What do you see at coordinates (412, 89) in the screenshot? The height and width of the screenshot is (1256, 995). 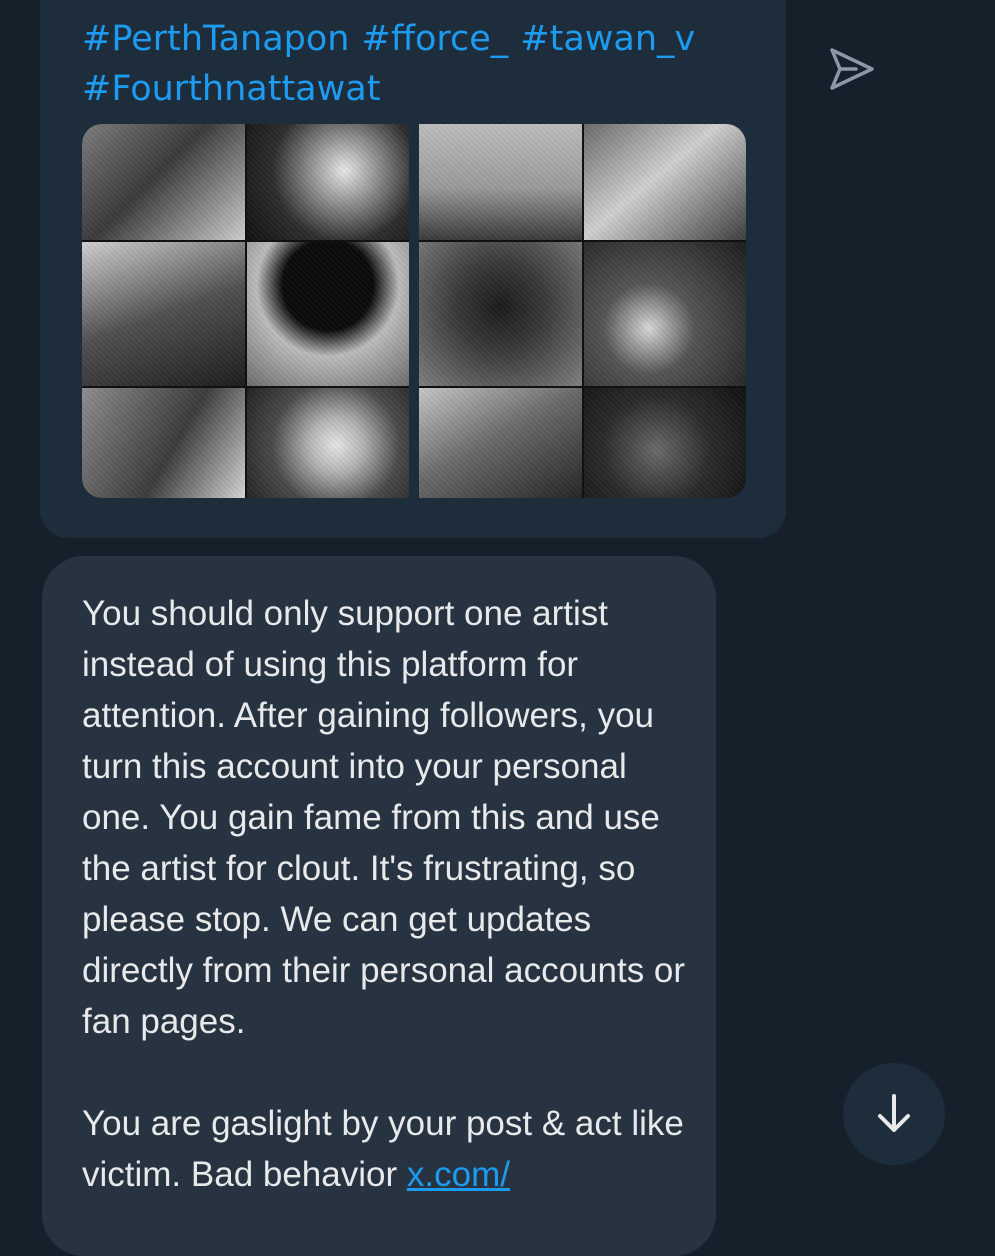 I see `hashtag-line-2: #Fourthnattawat` at bounding box center [412, 89].